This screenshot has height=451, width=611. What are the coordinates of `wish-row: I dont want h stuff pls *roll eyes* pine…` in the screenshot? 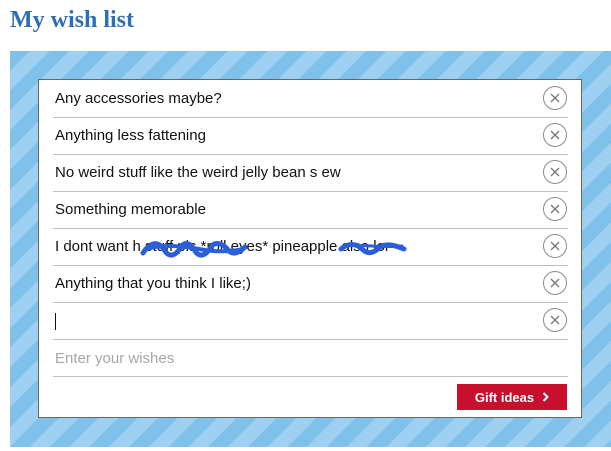 It's located at (310, 247).